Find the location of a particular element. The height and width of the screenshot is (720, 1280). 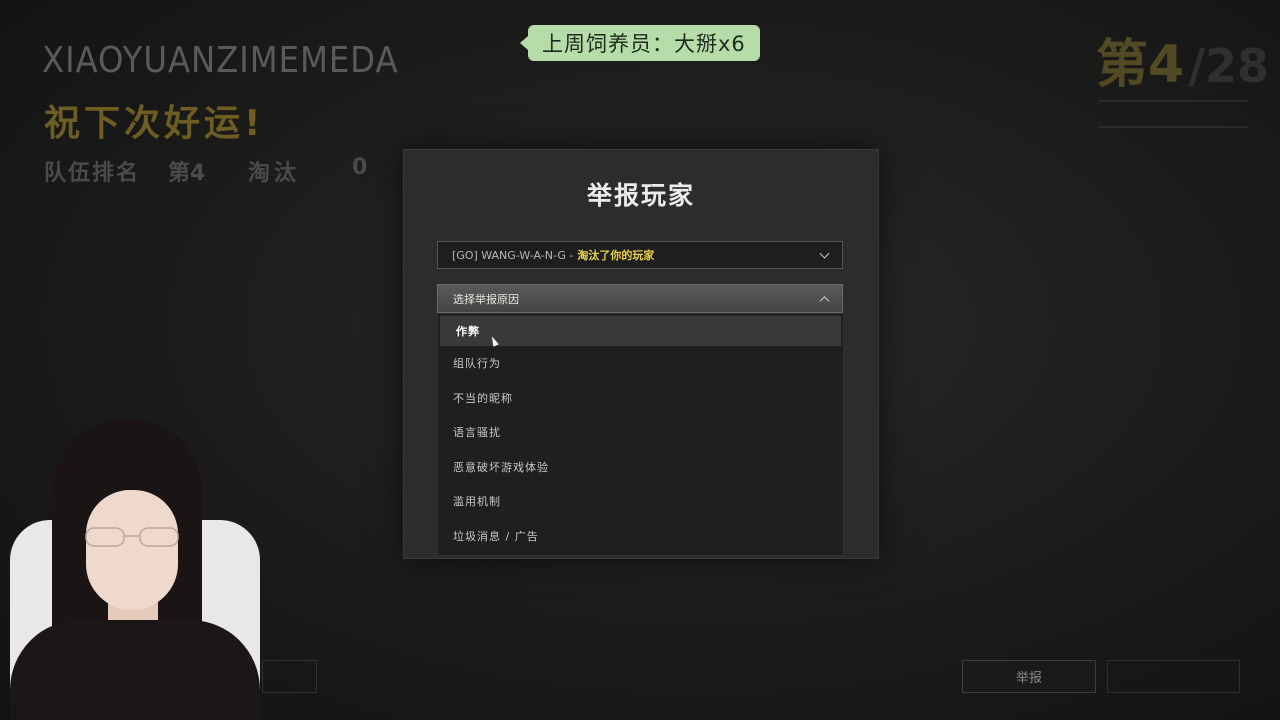

reason-option-verbal-harassment: 语言骚扰 is located at coordinates (640, 432).